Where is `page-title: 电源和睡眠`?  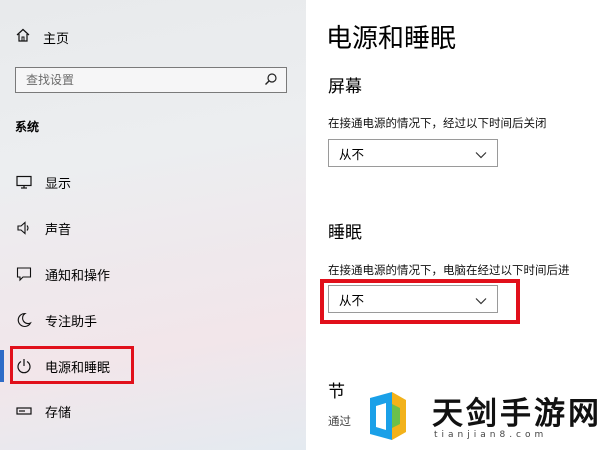 page-title: 电源和睡眠 is located at coordinates (391, 39).